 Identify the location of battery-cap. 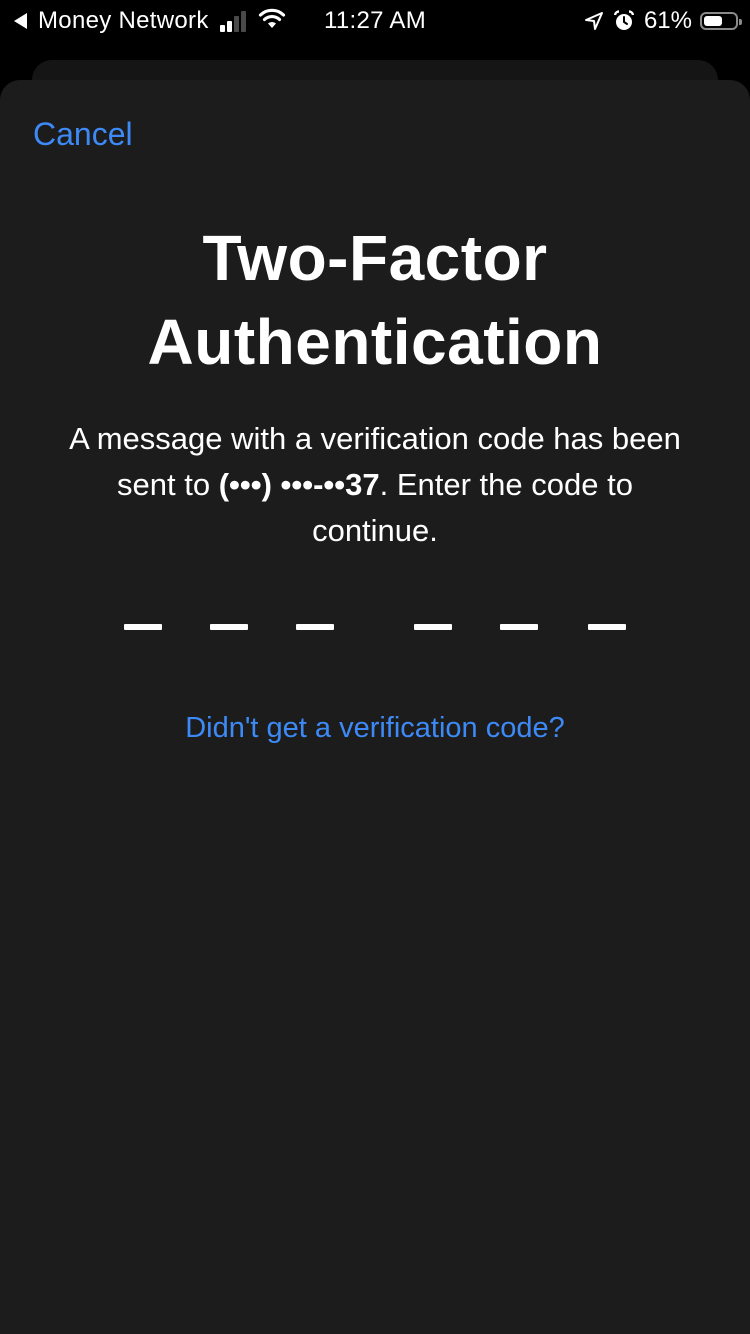
(740, 22).